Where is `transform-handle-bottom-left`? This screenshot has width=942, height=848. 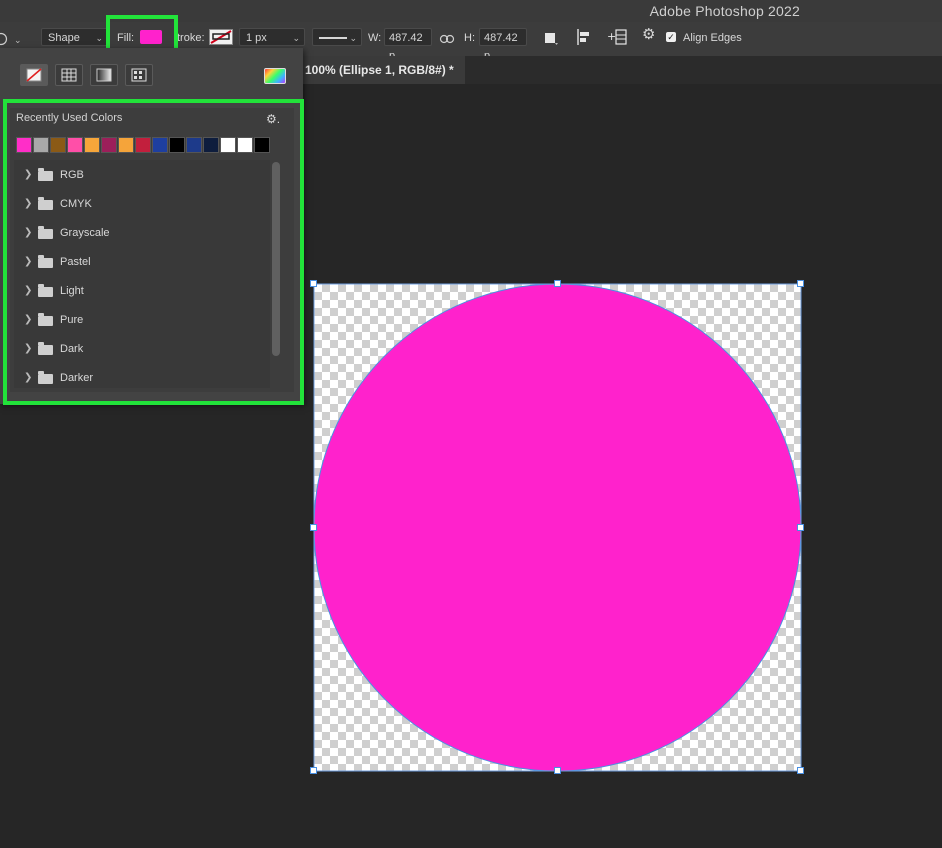
transform-handle-bottom-left is located at coordinates (313, 770).